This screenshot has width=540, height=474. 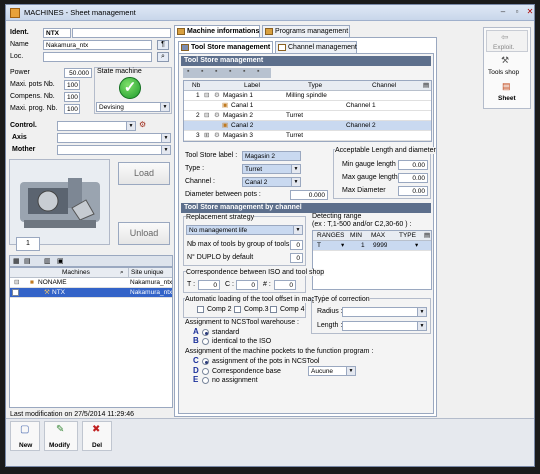 I want to click on type-select: Turret ▼, so click(x=271, y=169).